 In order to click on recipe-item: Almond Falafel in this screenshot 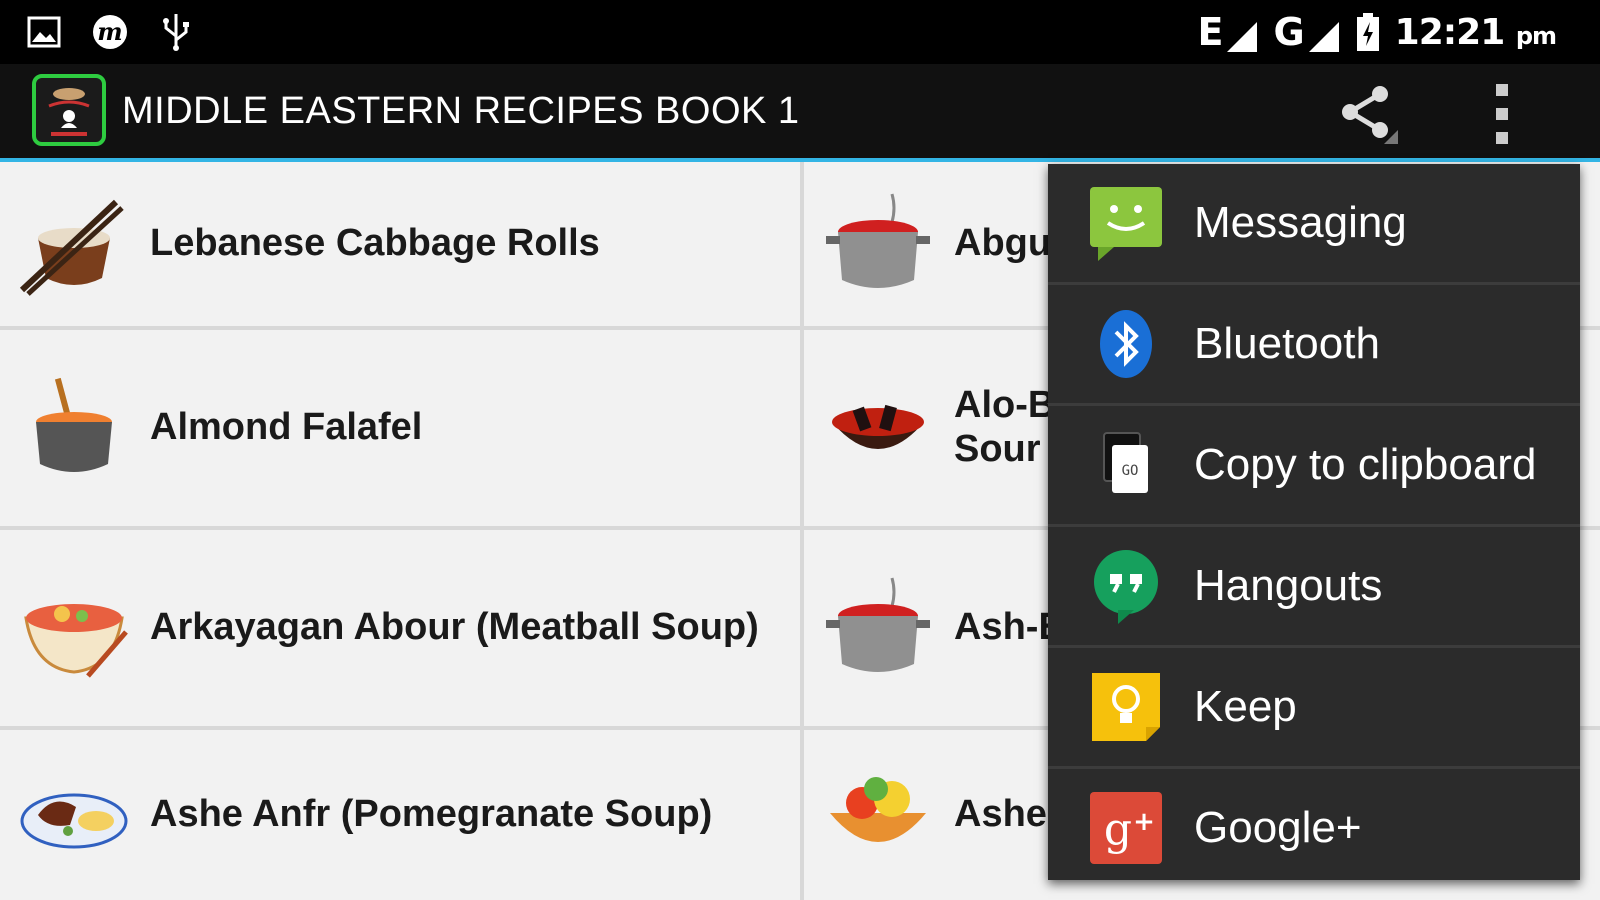, I will do `click(402, 430)`.